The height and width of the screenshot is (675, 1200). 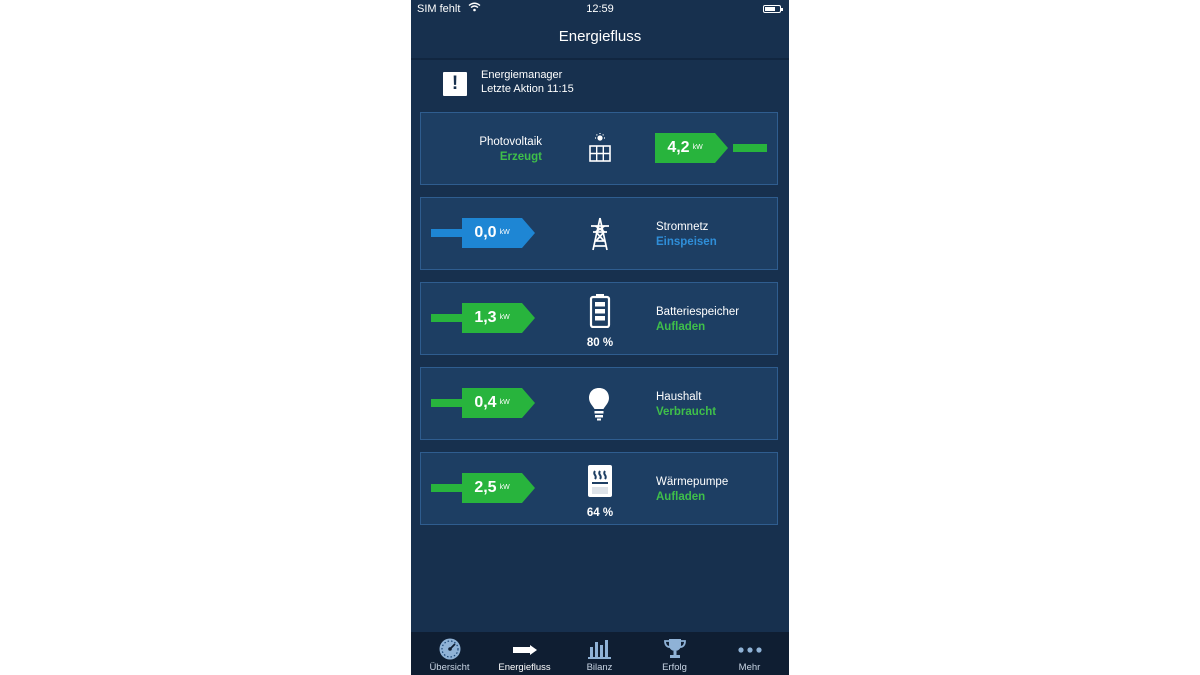 I want to click on trophy-icon, so click(x=675, y=648).